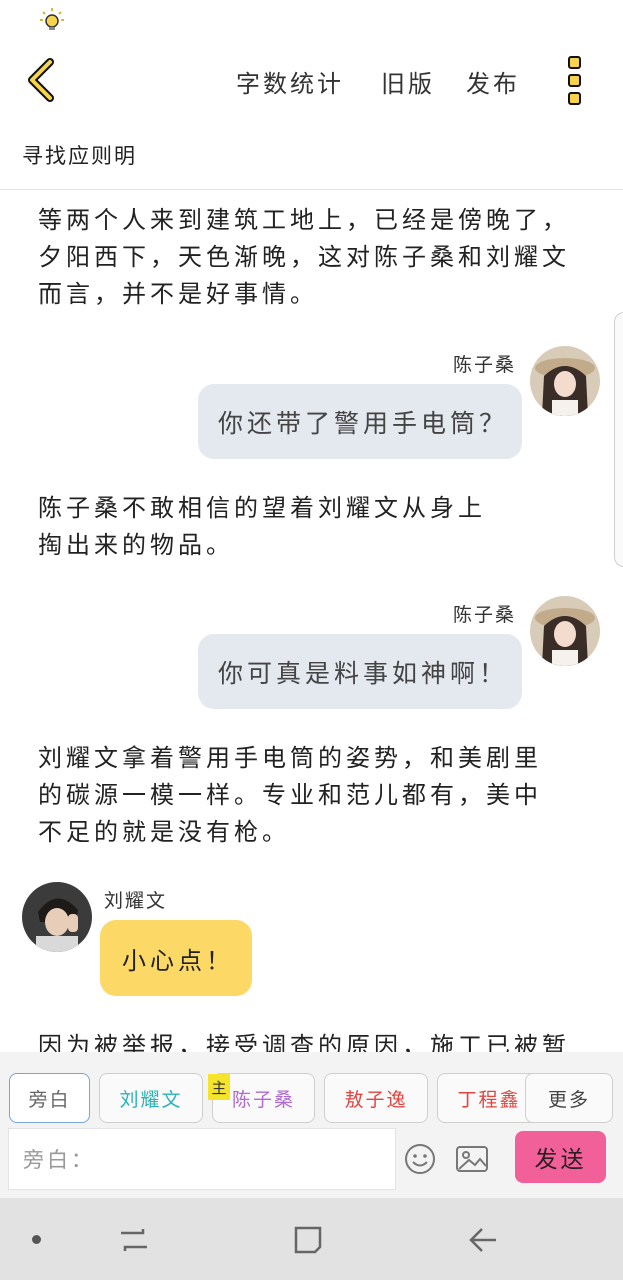 This screenshot has width=623, height=1280. I want to click on image-icon, so click(472, 1159).